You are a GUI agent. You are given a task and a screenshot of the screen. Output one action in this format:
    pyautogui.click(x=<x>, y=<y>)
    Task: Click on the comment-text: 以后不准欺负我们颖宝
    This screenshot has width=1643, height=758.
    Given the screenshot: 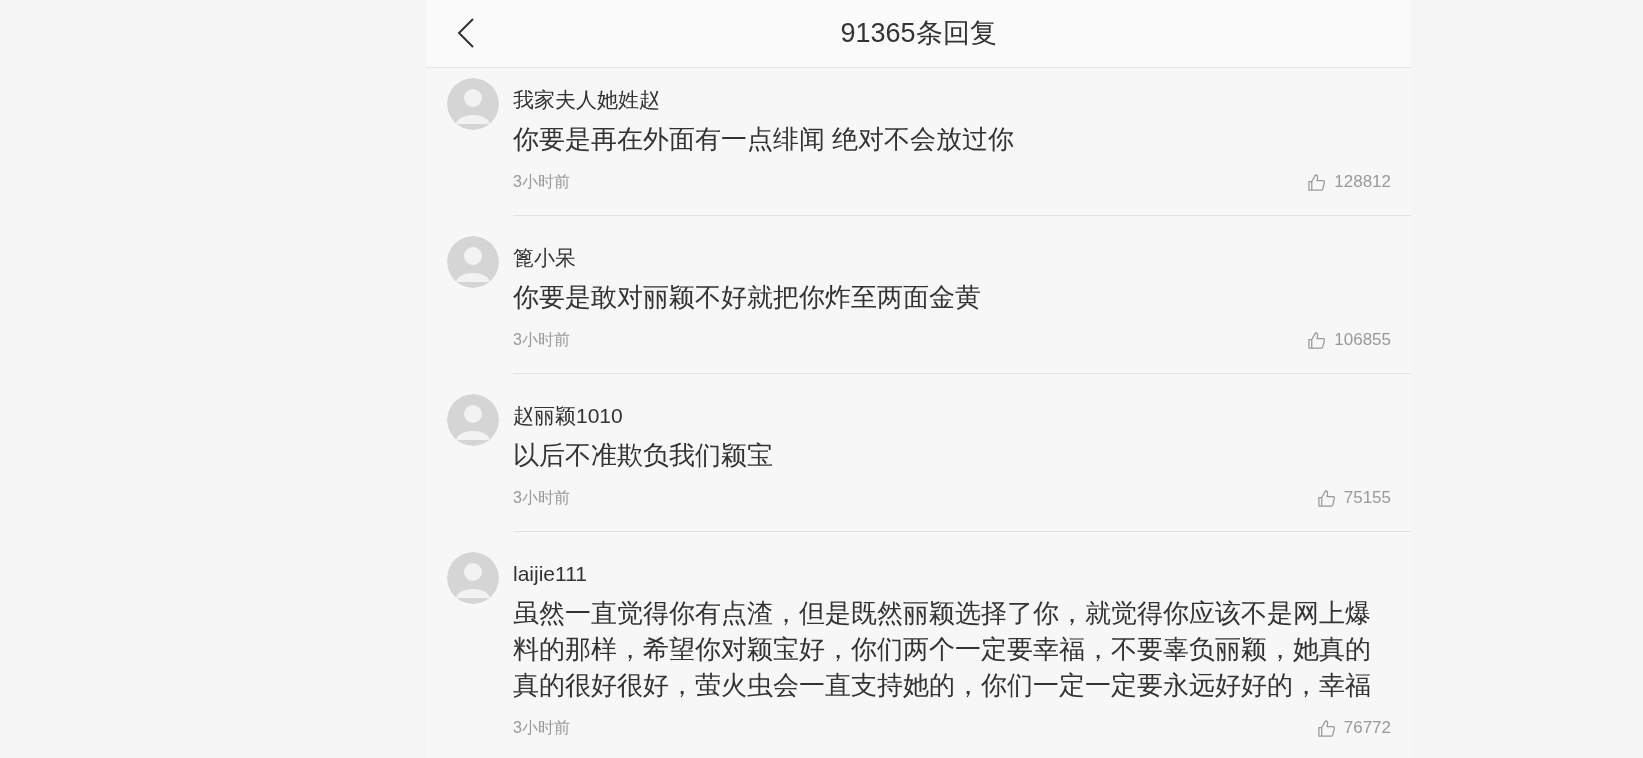 What is the action you would take?
    pyautogui.click(x=643, y=455)
    